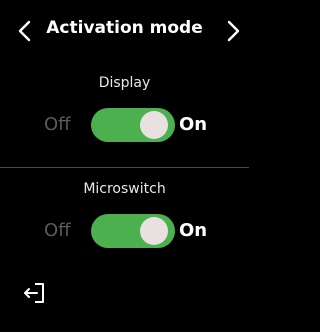 The width and height of the screenshot is (320, 332). I want to click on display-label: Display, so click(124, 83).